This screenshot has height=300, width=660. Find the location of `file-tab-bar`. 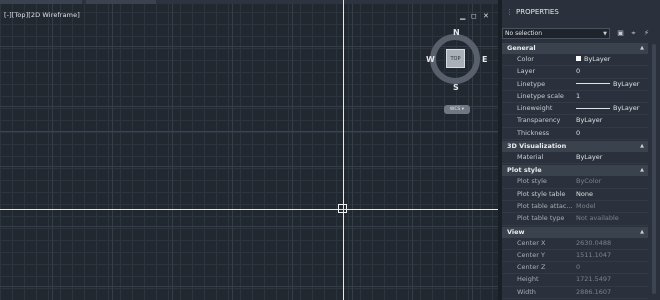

file-tab-bar is located at coordinates (249, 2).